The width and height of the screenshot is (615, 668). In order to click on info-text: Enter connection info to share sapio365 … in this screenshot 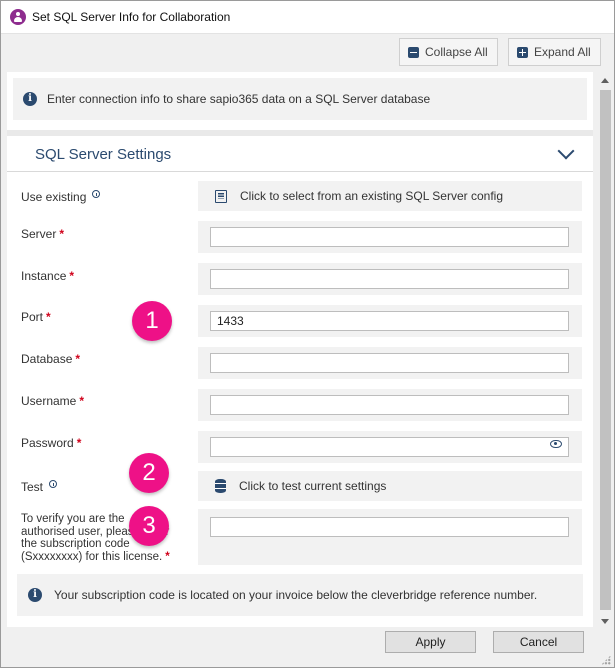, I will do `click(239, 99)`.